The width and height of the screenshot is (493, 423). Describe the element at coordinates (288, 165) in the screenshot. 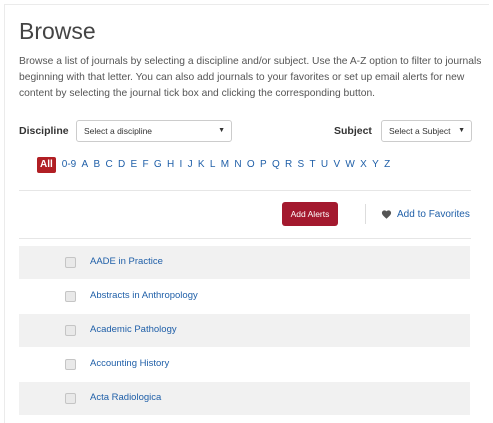

I see `az-letter-r: R` at that location.